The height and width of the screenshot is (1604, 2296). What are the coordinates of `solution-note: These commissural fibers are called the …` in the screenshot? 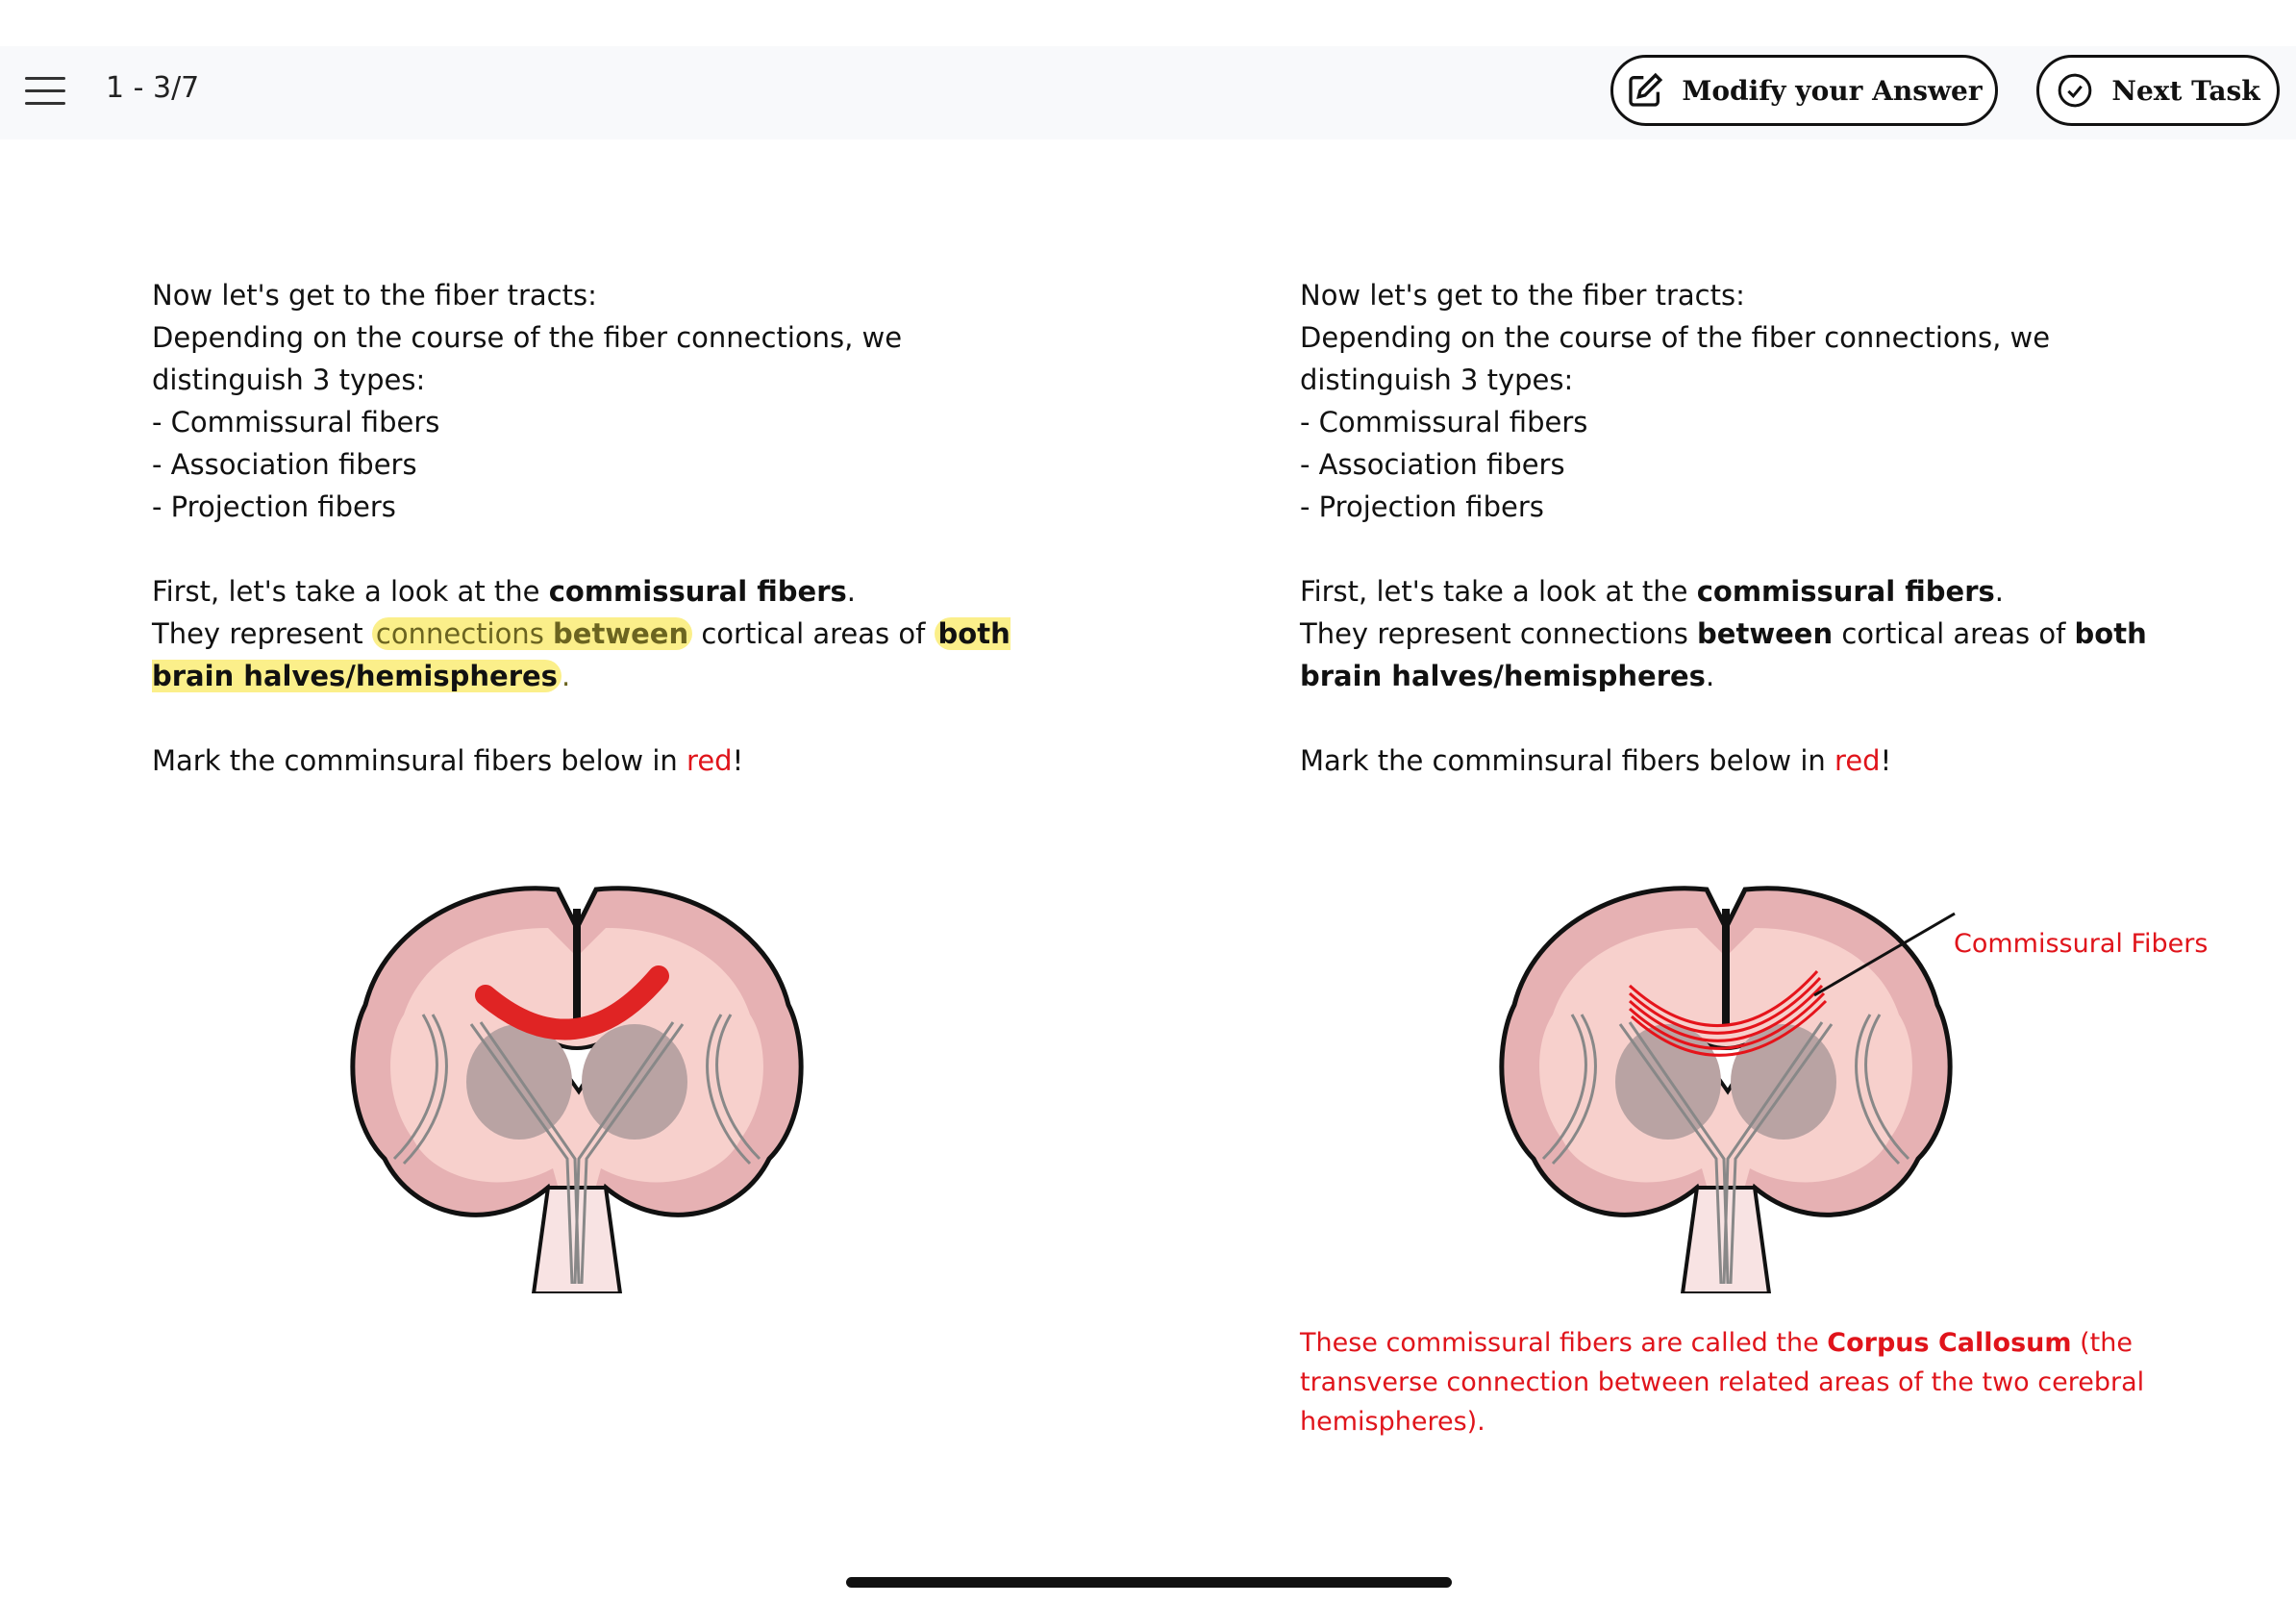 It's located at (1722, 1382).